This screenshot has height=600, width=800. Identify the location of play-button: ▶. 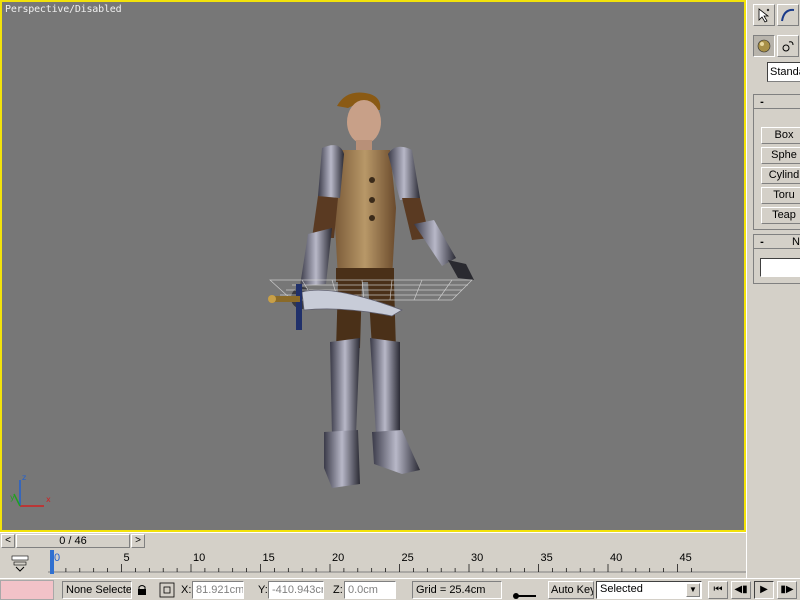
(764, 590).